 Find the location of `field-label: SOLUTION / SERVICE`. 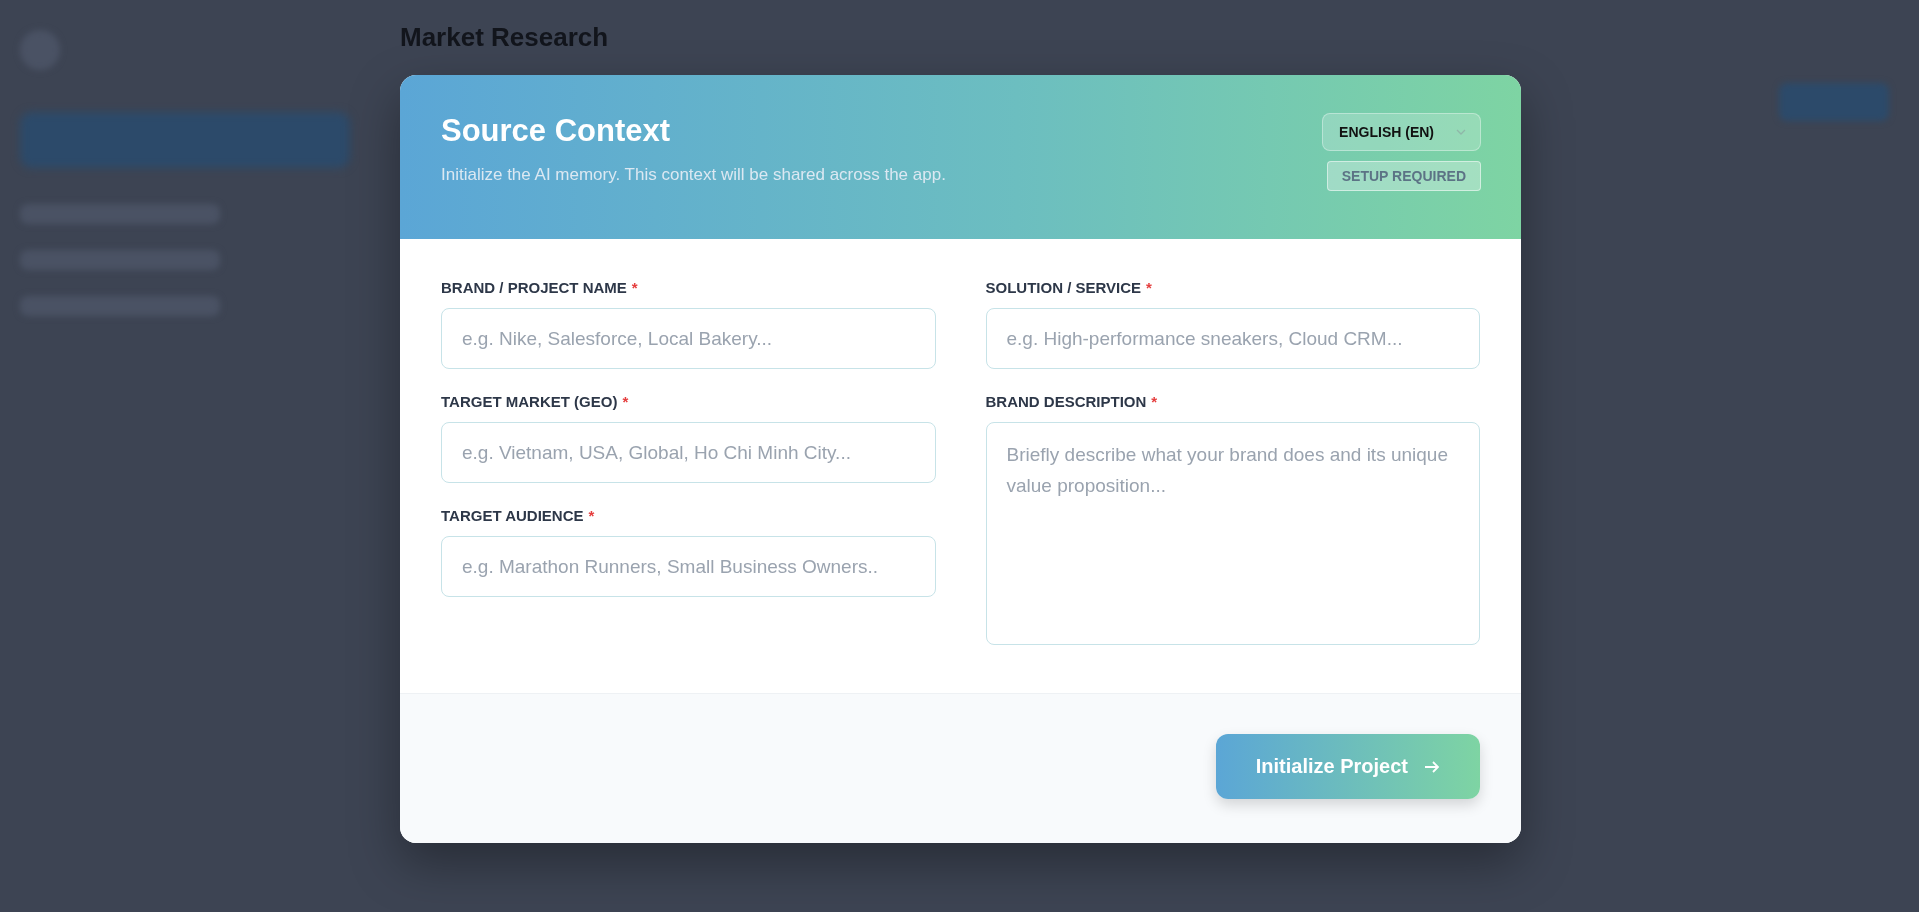

field-label: SOLUTION / SERVICE is located at coordinates (1063, 287).